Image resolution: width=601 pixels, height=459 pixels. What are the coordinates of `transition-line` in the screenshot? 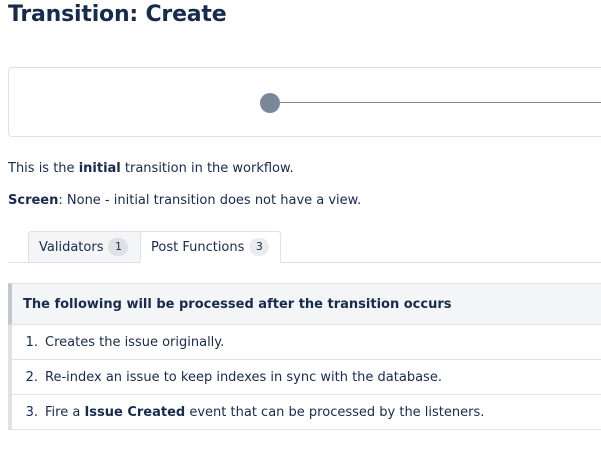 It's located at (440, 102).